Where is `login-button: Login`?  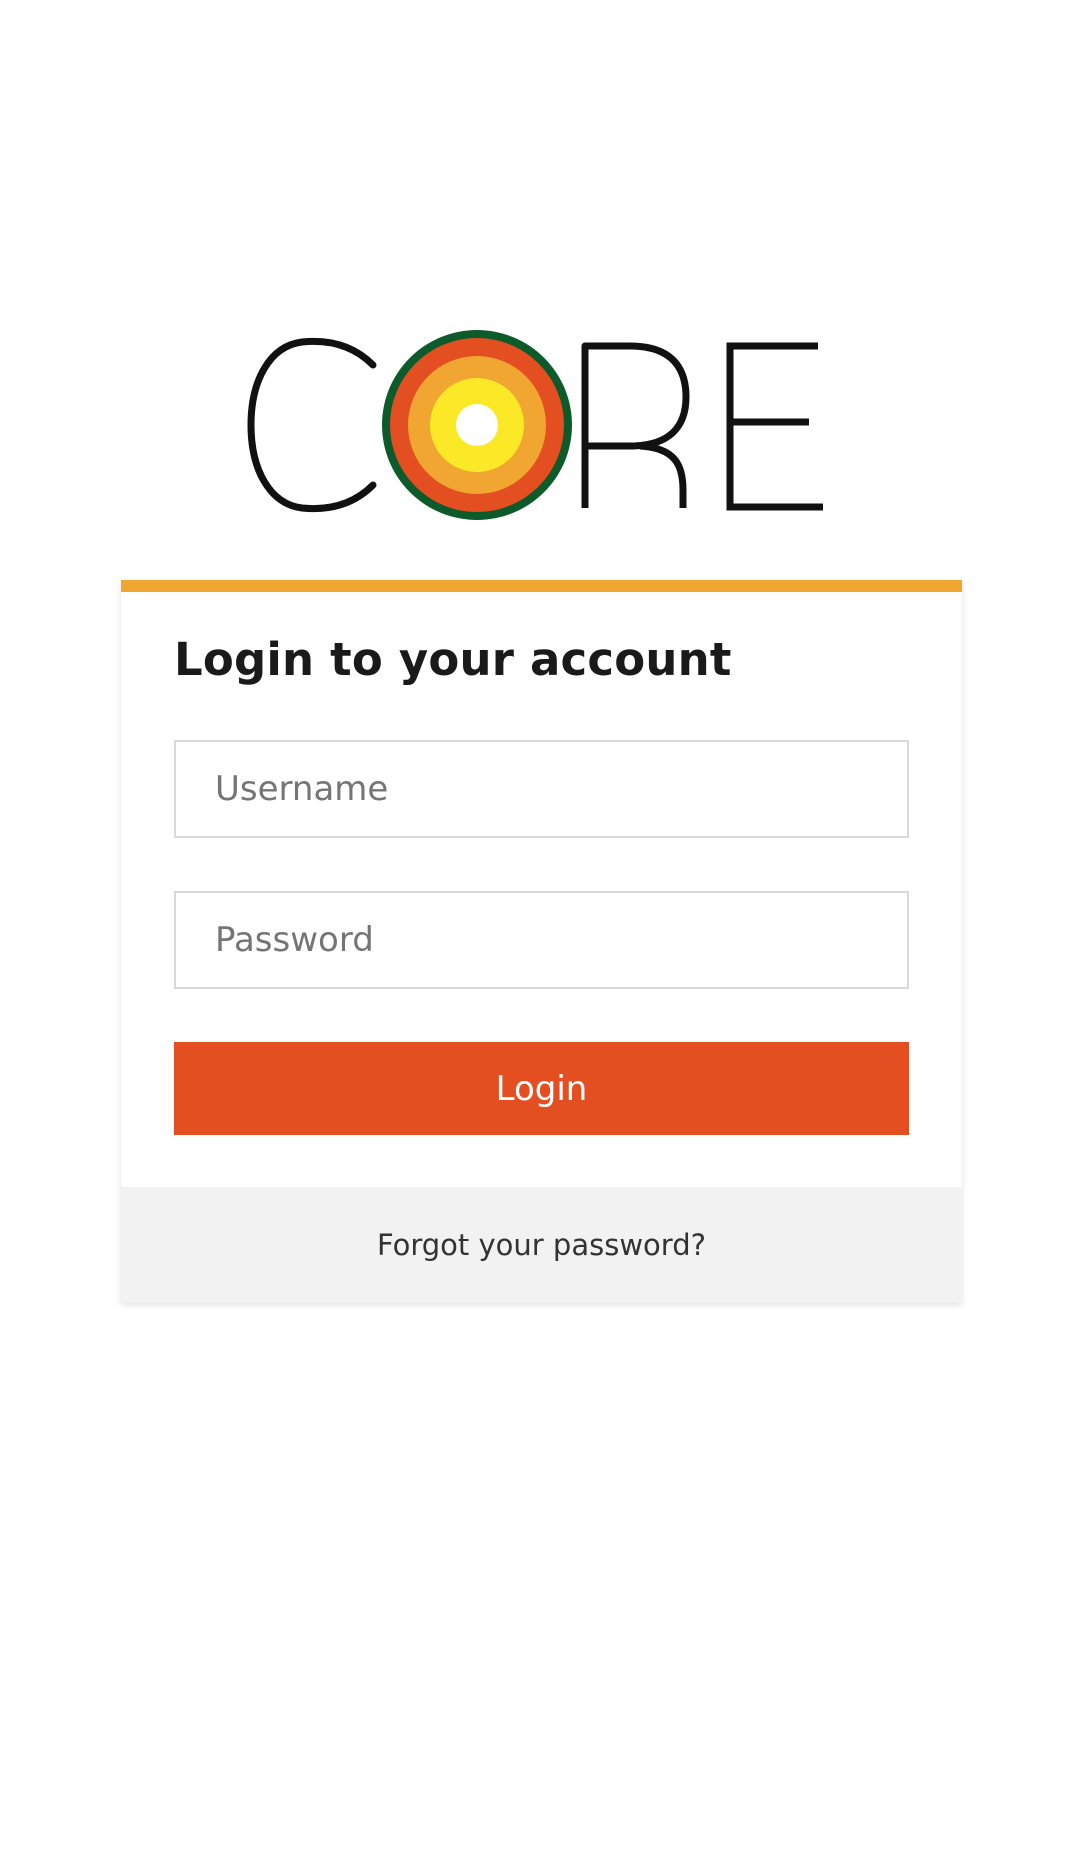 login-button: Login is located at coordinates (541, 1088).